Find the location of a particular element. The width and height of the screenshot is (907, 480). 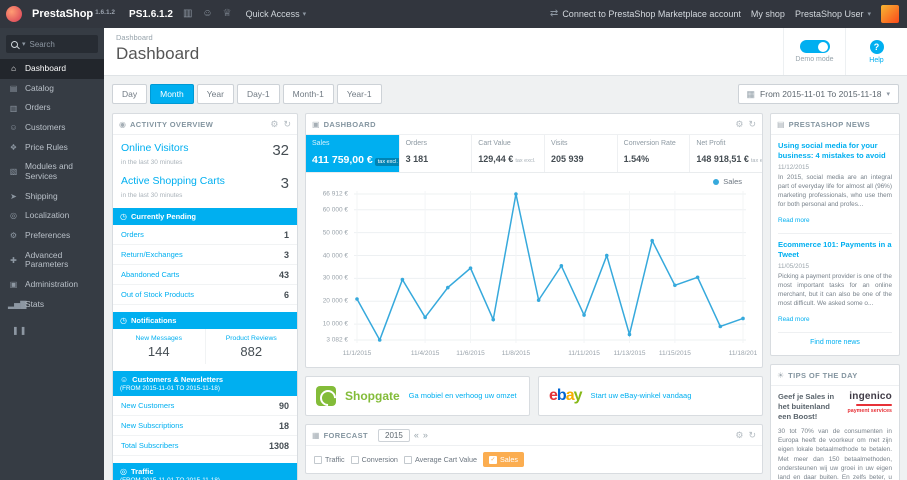

kpi-label: Orders is located at coordinates (416, 143).